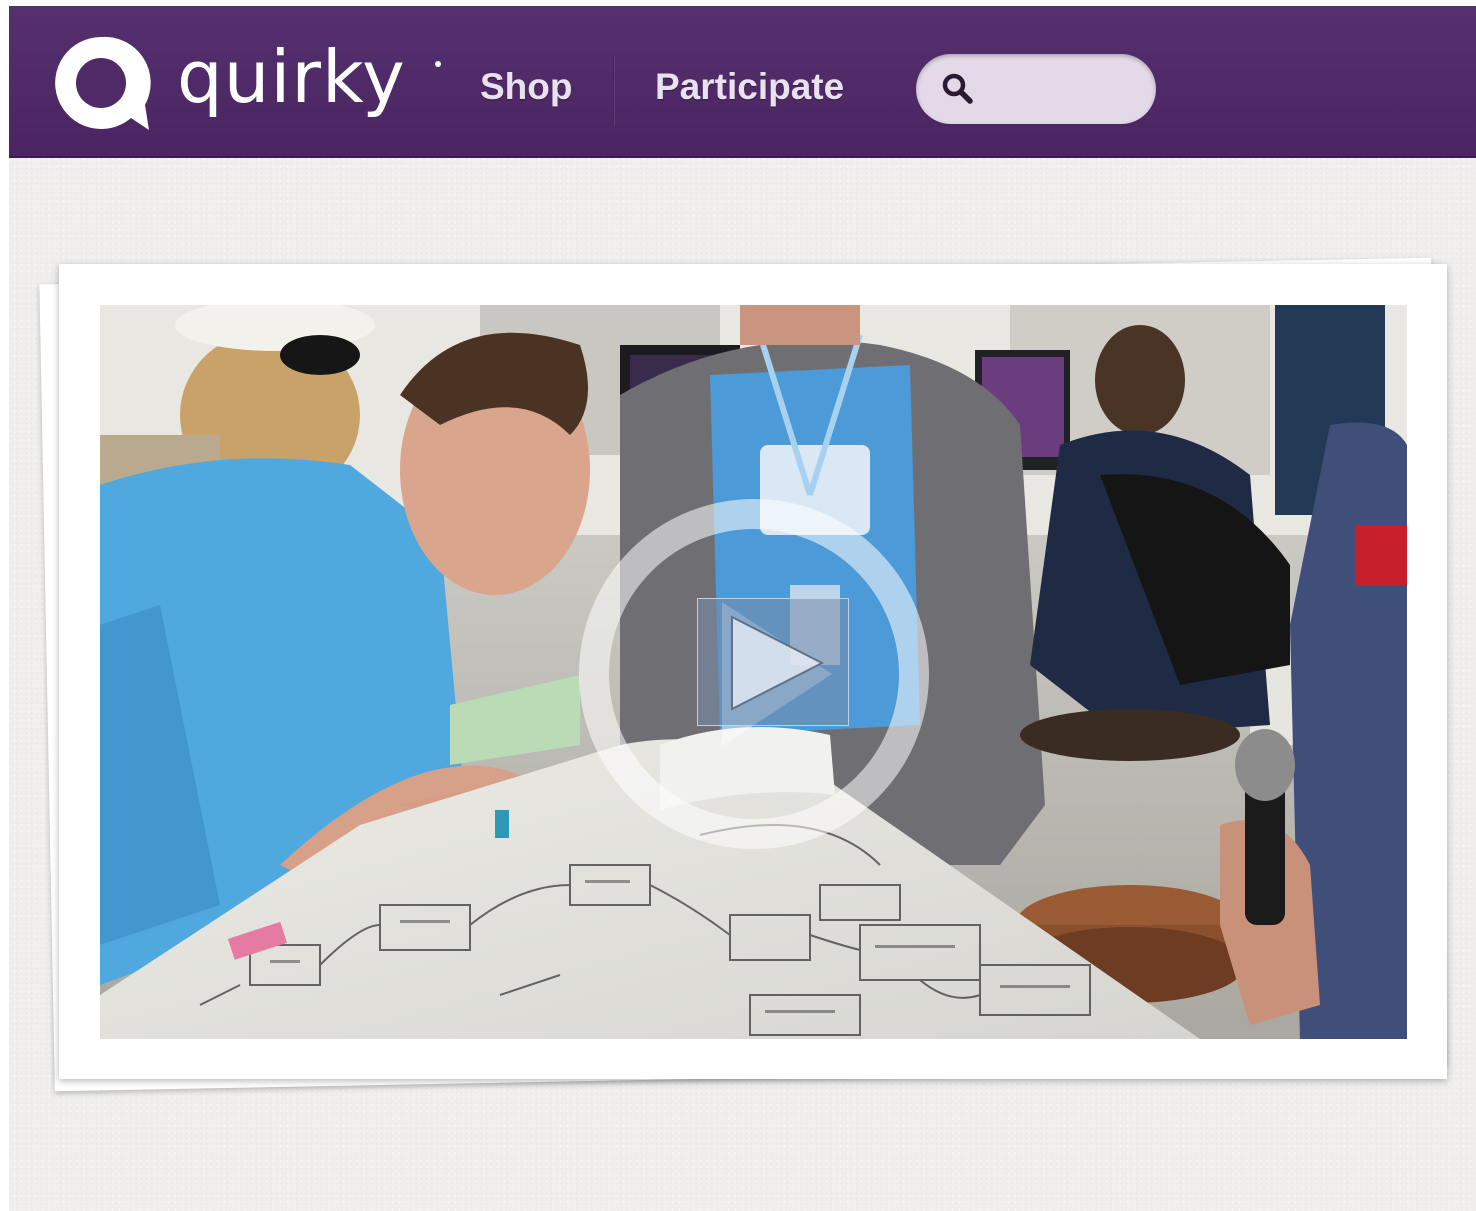 The image size is (1476, 1211). Describe the element at coordinates (958, 89) in the screenshot. I see `search-icon` at that location.